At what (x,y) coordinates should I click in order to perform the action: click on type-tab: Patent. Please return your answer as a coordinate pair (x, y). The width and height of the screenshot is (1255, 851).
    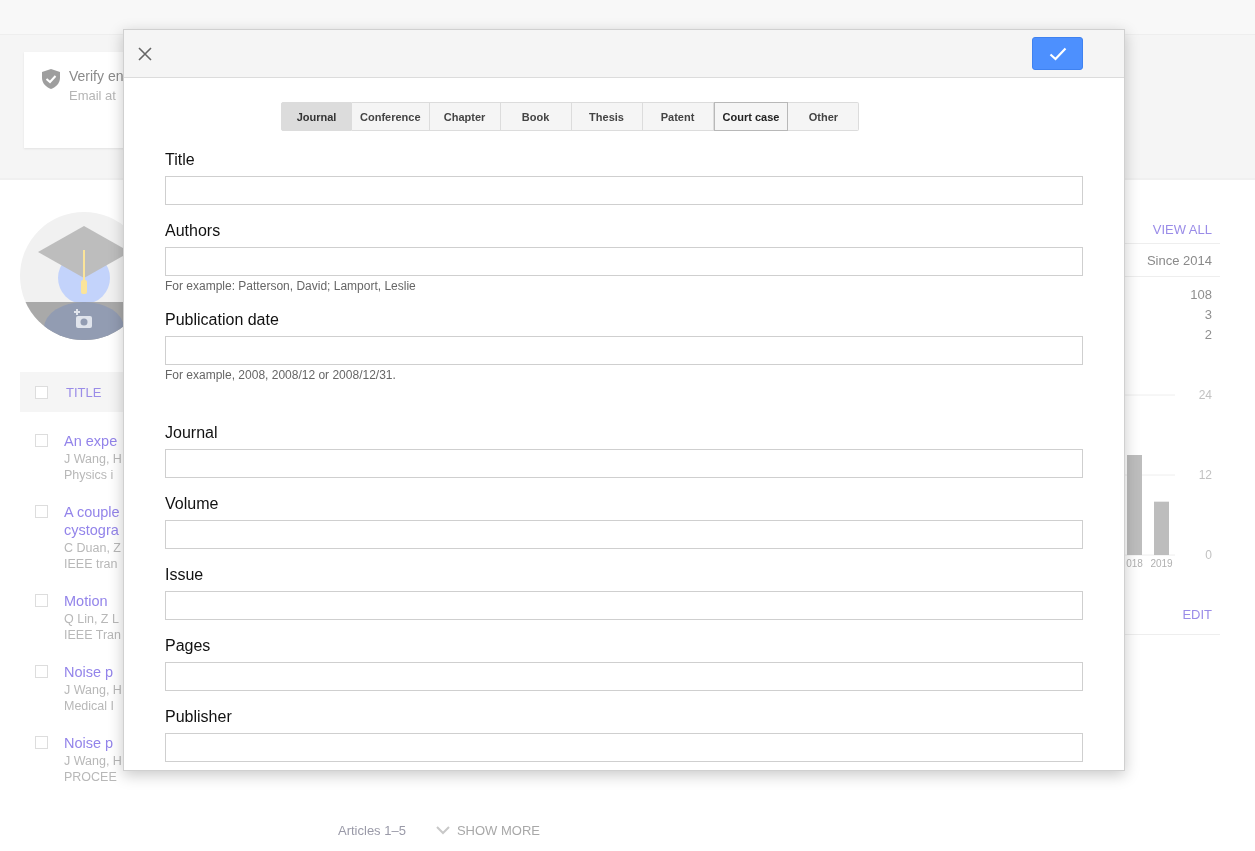
    Looking at the image, I should click on (678, 116).